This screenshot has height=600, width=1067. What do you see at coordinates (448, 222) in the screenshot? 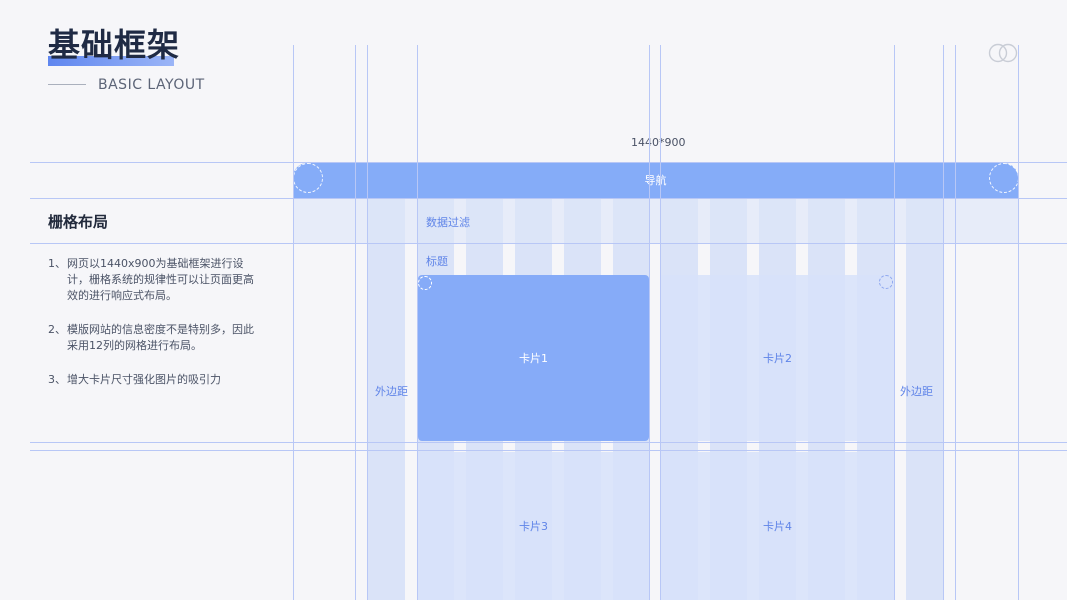
I see `filter-label: 数据过滤` at bounding box center [448, 222].